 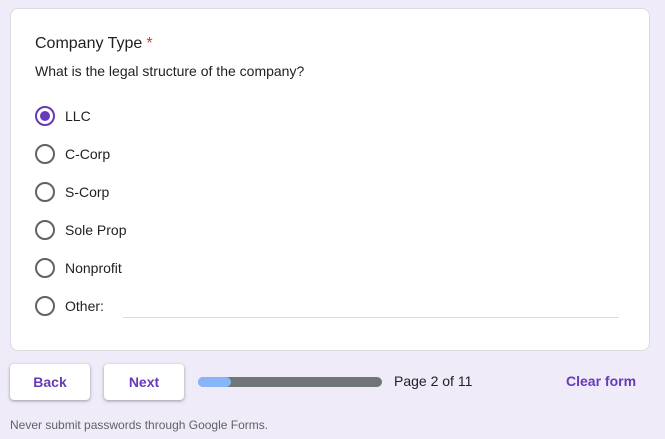 What do you see at coordinates (215, 382) in the screenshot?
I see `progress-bar-fill` at bounding box center [215, 382].